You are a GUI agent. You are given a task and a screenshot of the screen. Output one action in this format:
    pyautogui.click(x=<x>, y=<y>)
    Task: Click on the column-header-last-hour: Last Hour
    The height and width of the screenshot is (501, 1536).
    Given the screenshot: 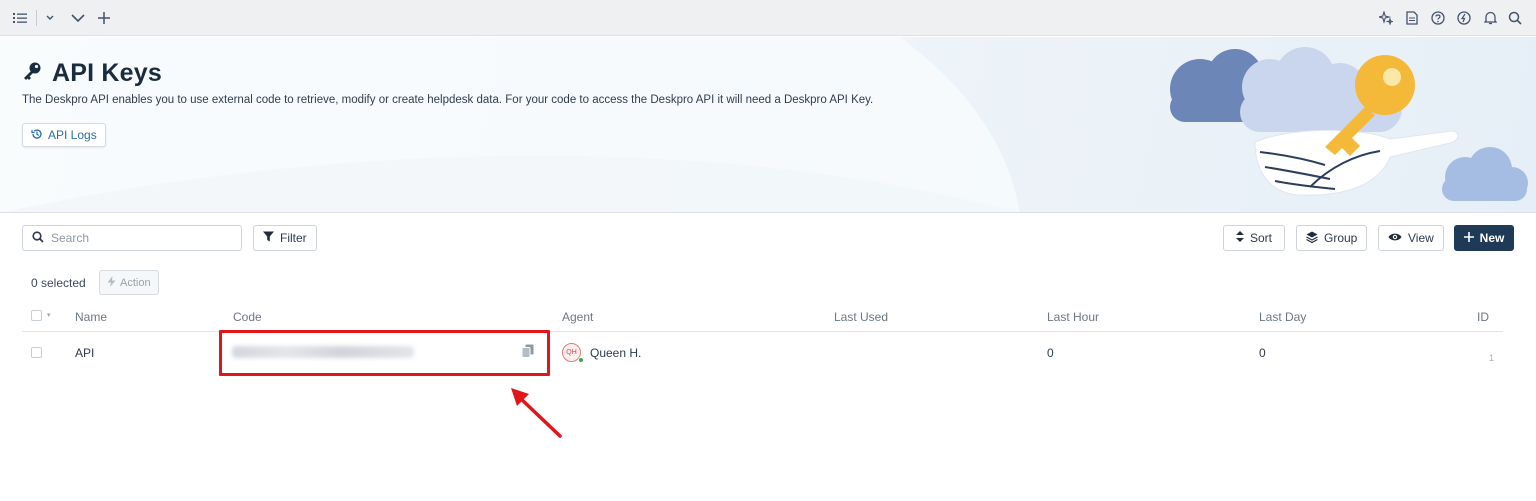 What is the action you would take?
    pyautogui.click(x=1073, y=317)
    